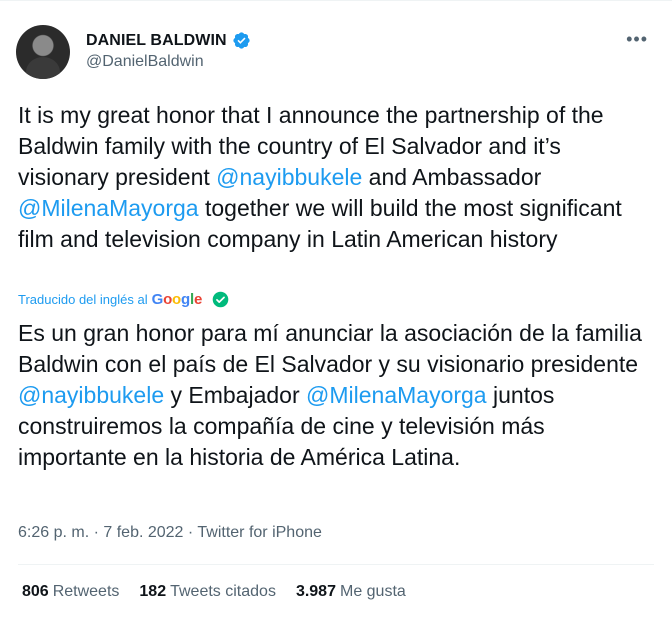  What do you see at coordinates (336, 564) in the screenshot?
I see `divider` at bounding box center [336, 564].